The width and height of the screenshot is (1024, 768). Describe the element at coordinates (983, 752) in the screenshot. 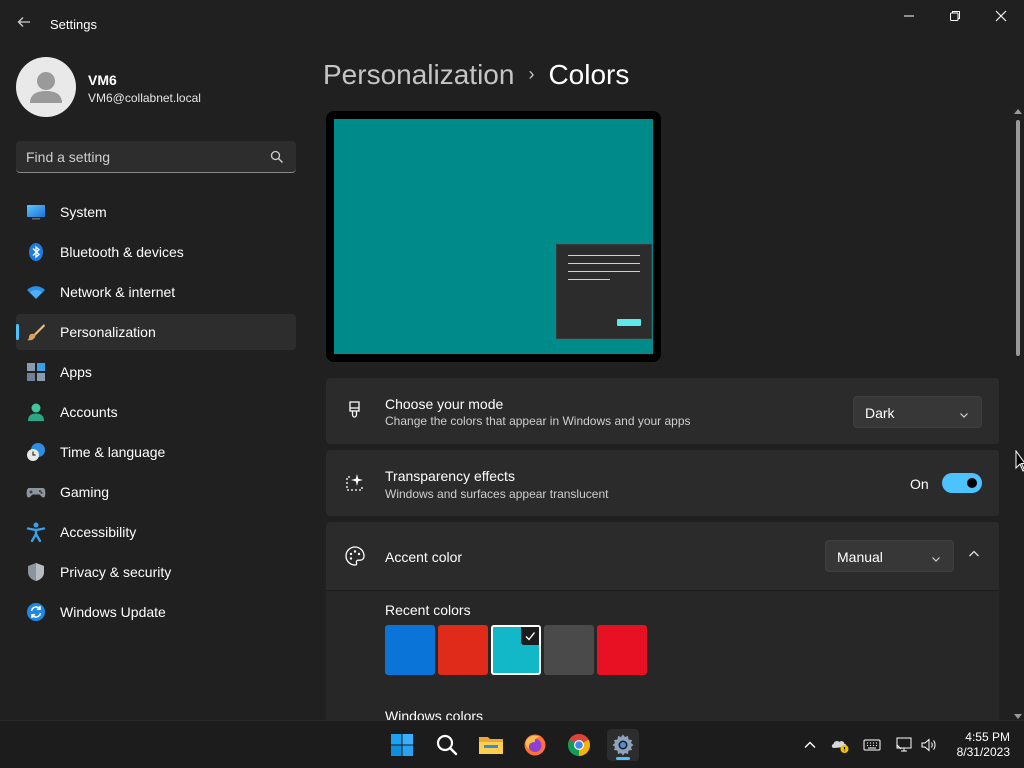

I see `clock-date: 8/31/2023` at that location.